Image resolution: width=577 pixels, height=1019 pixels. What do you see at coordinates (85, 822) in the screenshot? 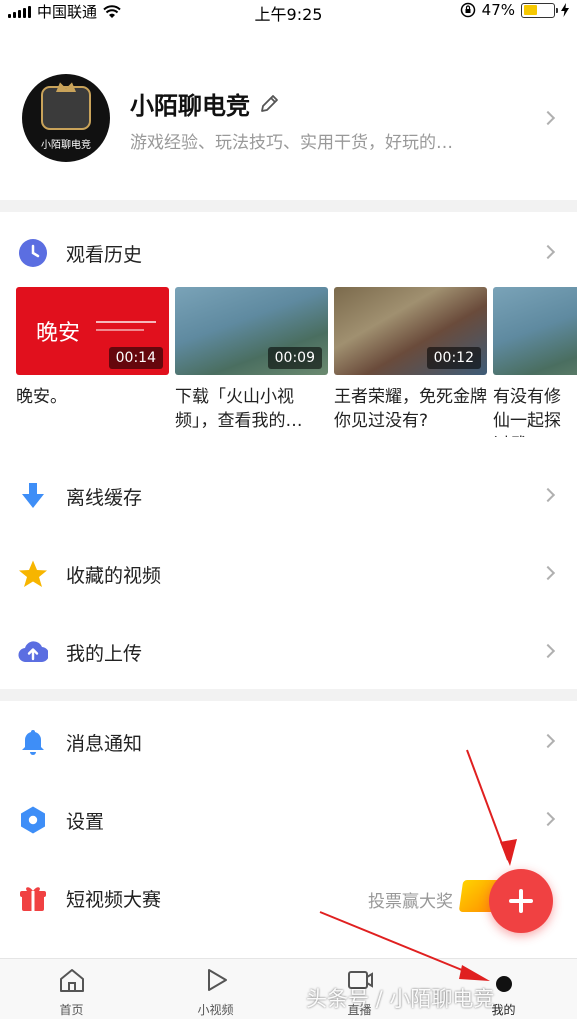
I see `settings-label: 设置` at bounding box center [85, 822].